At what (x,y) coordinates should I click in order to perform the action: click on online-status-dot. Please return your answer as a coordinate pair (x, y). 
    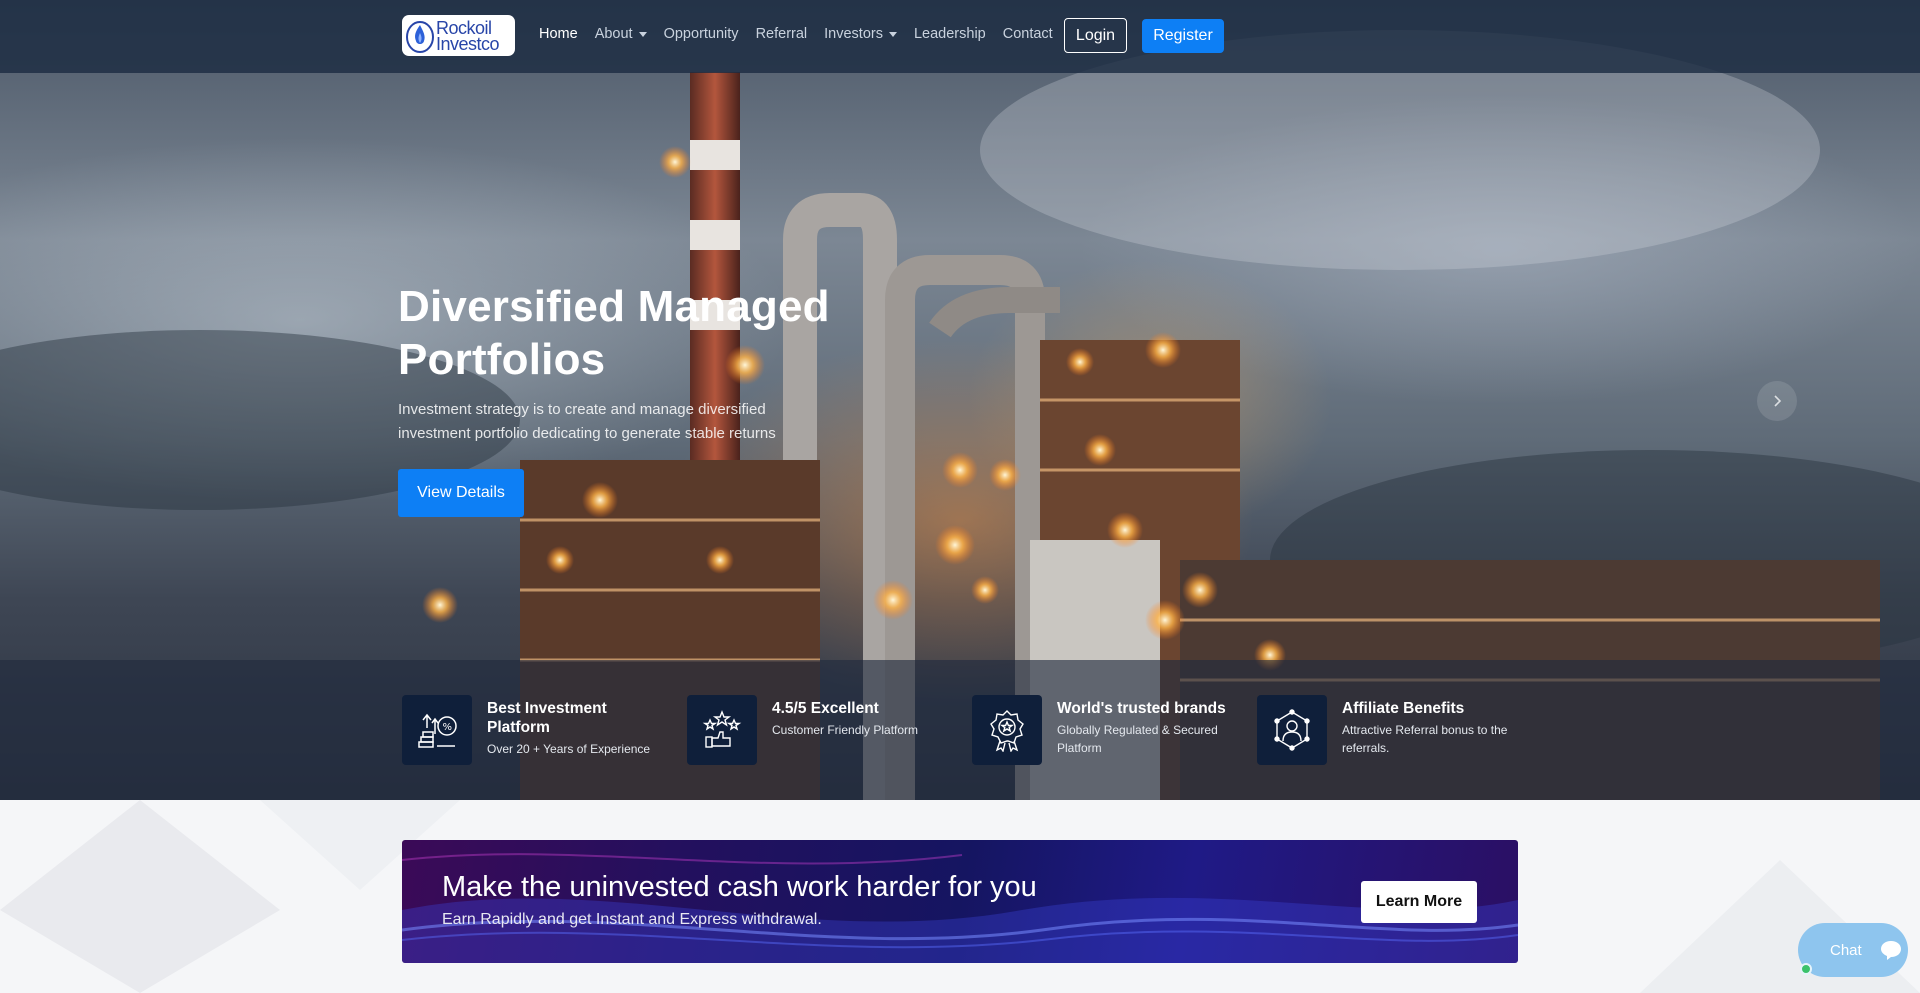
    Looking at the image, I should click on (1806, 969).